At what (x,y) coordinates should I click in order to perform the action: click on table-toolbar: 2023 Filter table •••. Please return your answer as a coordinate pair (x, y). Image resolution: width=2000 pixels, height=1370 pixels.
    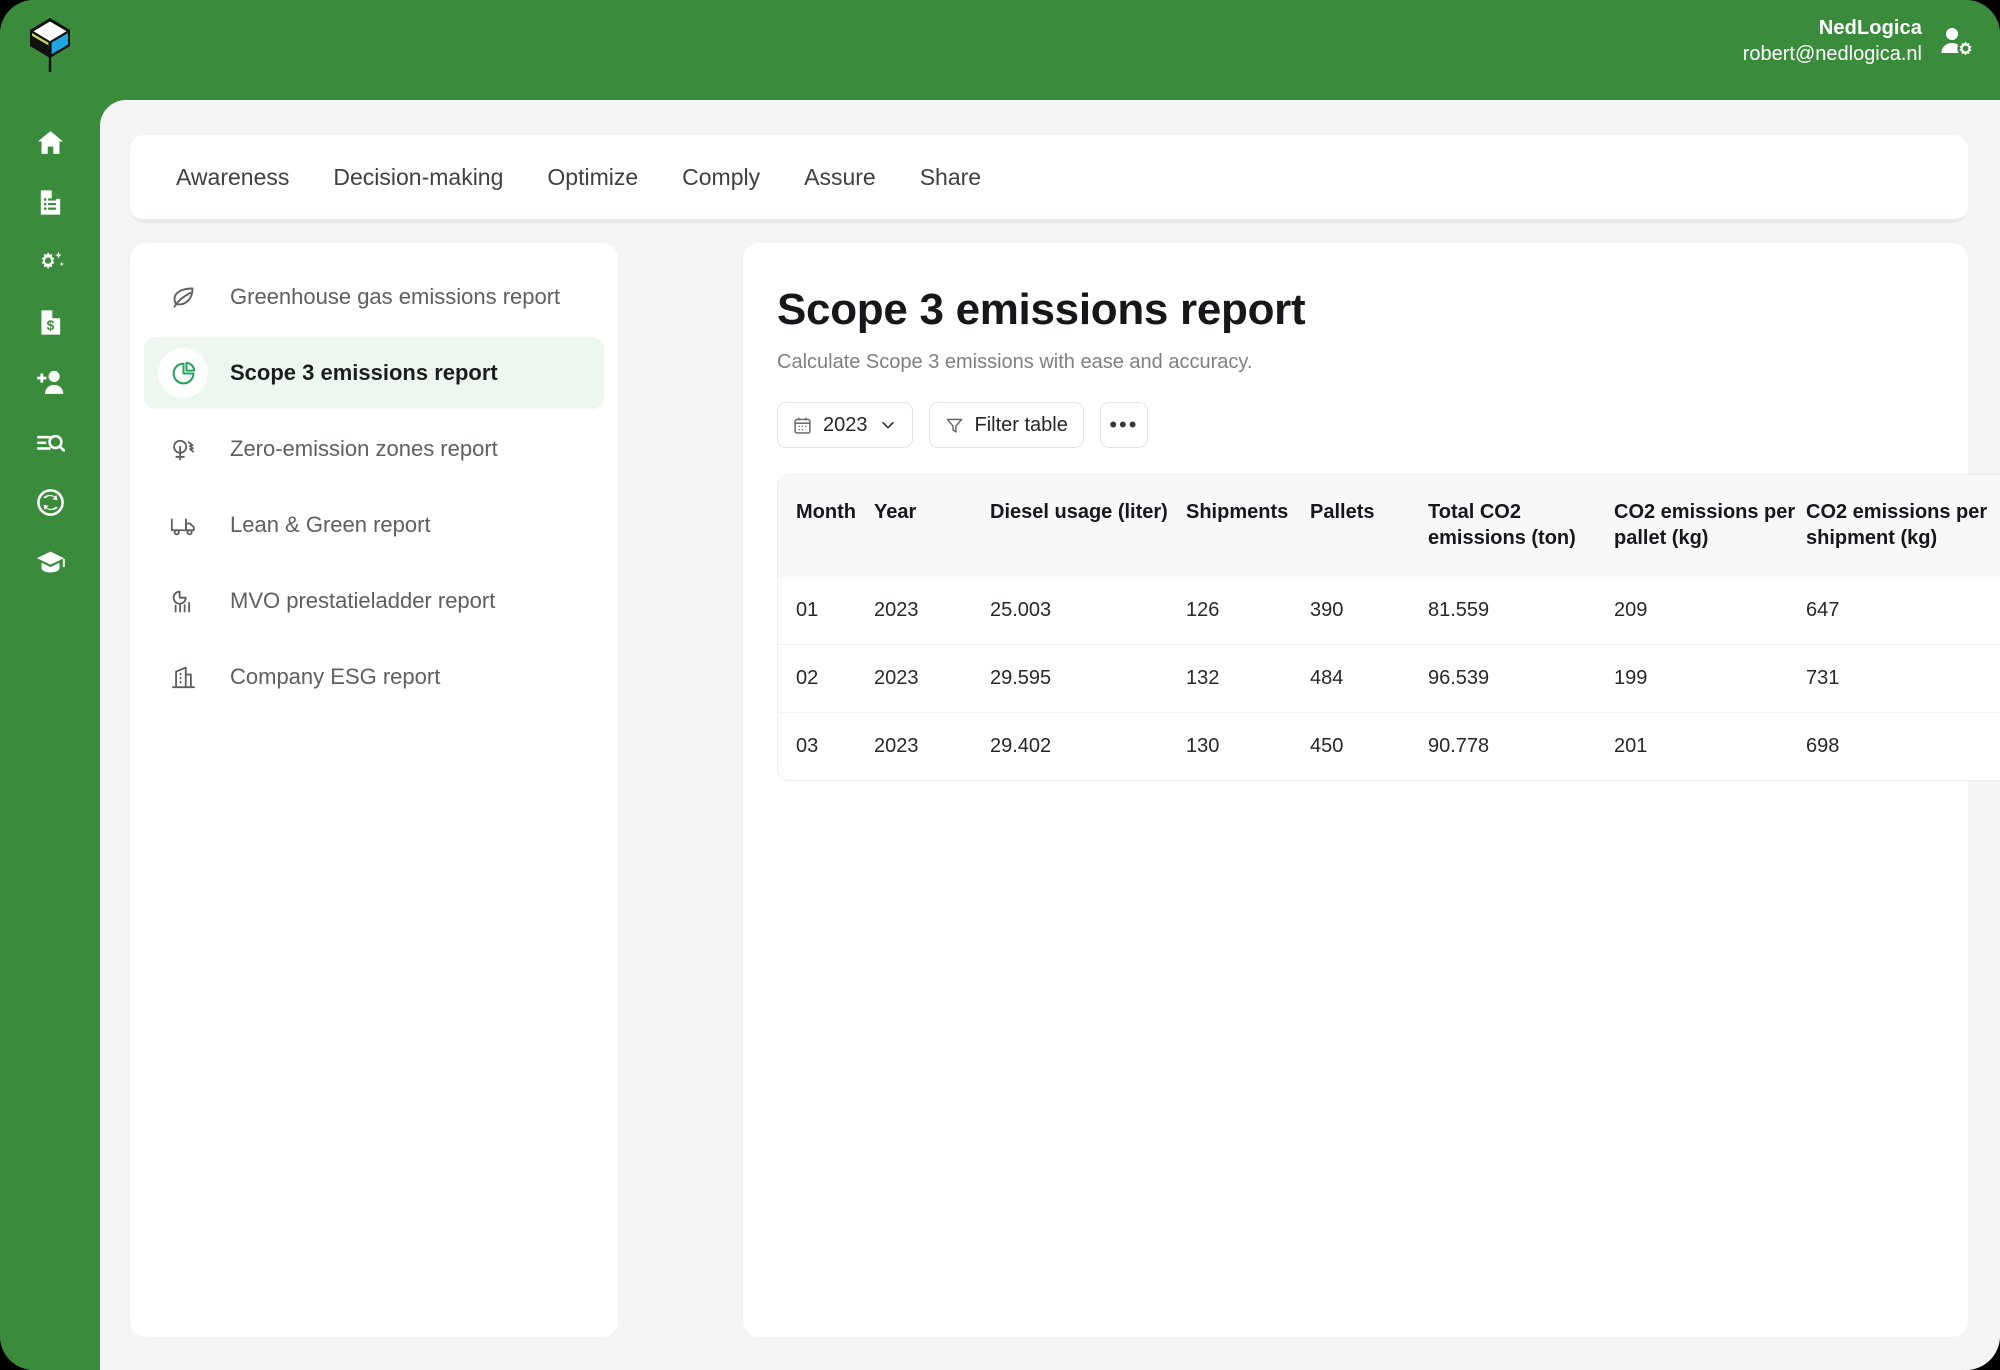
    Looking at the image, I should click on (1355, 425).